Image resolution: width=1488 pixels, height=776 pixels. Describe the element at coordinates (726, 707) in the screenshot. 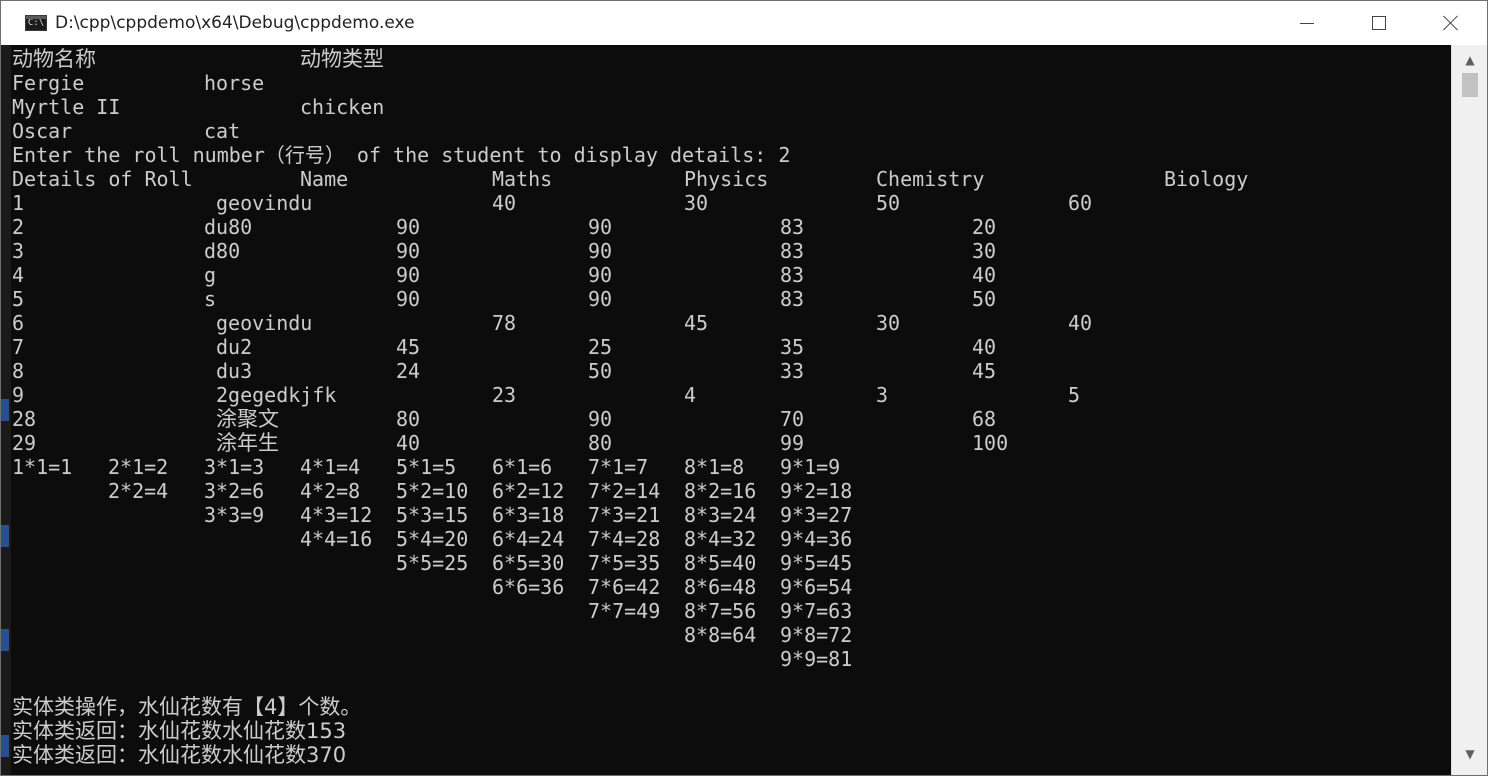

I see `console-line: 实体类操作，水仙花数有【4】个数。` at that location.